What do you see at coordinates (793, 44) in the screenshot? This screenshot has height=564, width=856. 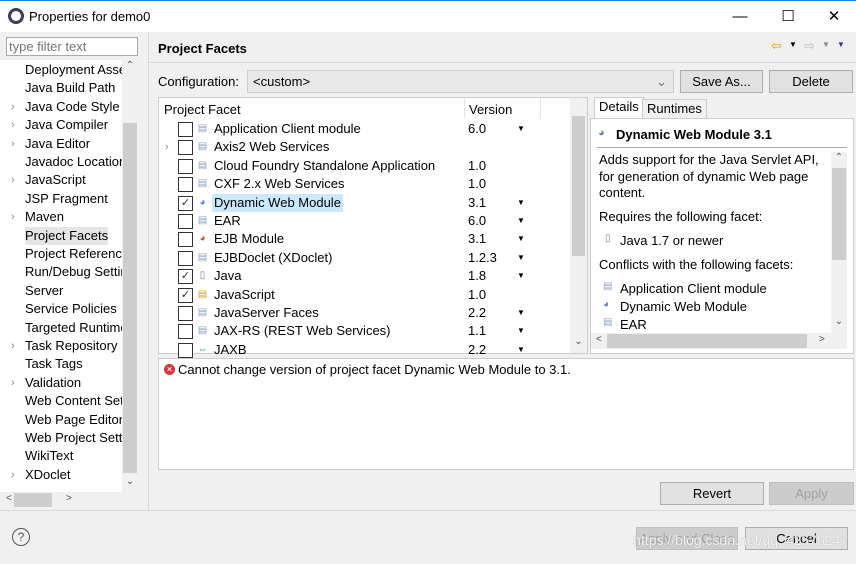 I see `back-menu-icon: ▼` at bounding box center [793, 44].